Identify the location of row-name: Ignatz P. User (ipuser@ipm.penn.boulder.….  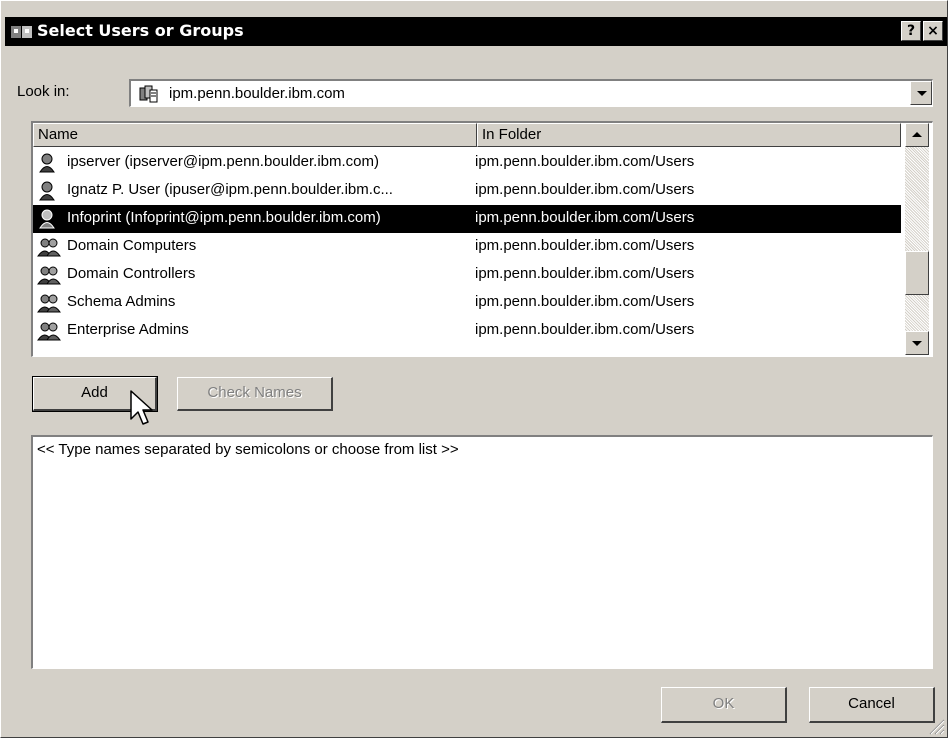
(230, 189).